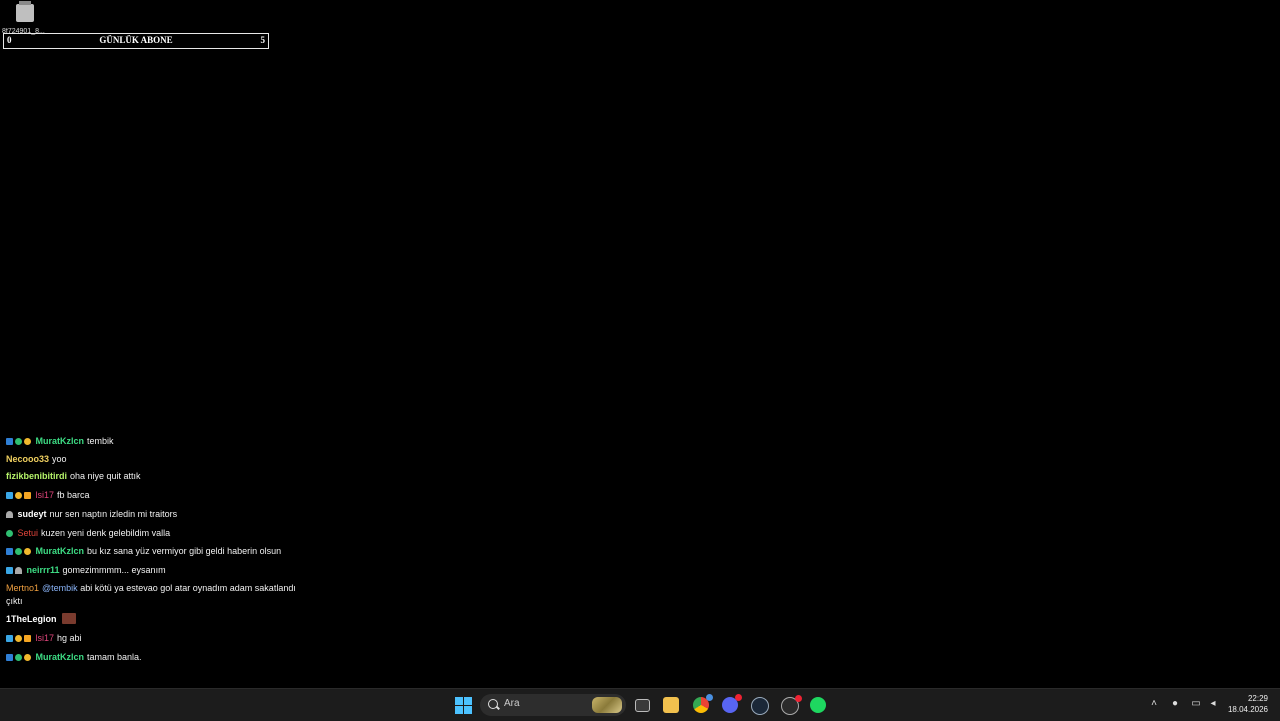  What do you see at coordinates (1257, 698) in the screenshot?
I see `clock-time: 22:29` at bounding box center [1257, 698].